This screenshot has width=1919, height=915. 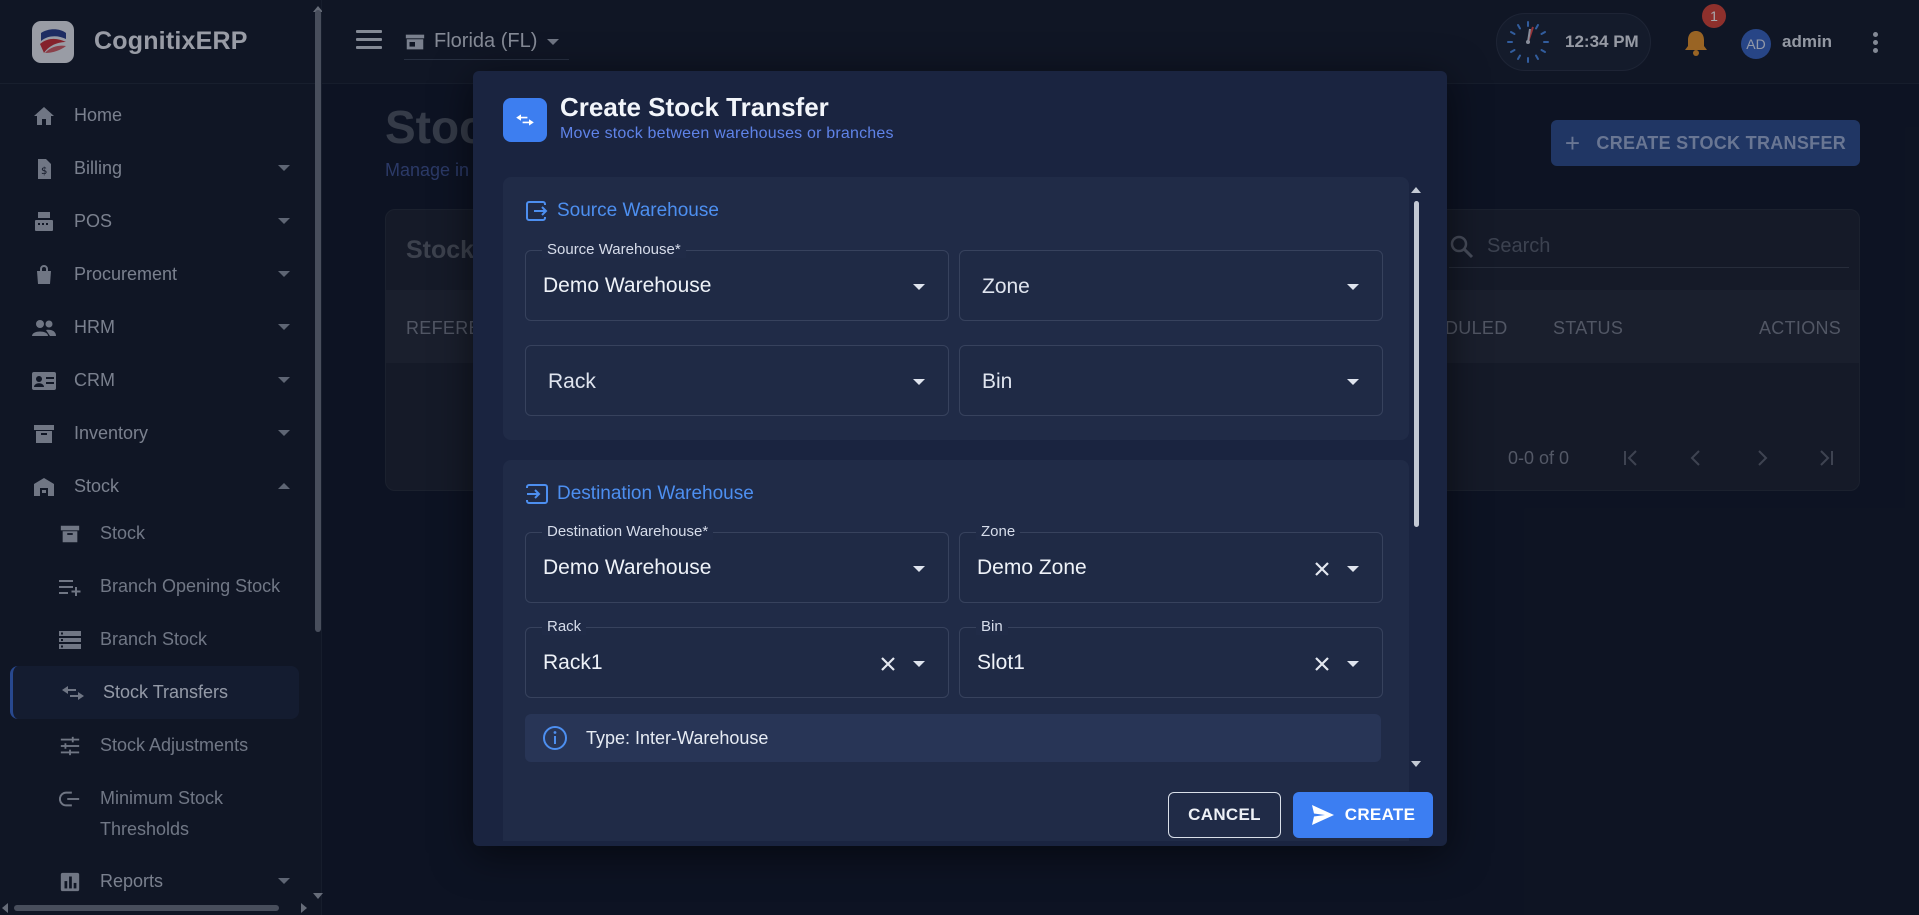 I want to click on destination-bin-select: Bin Slot1, so click(x=1171, y=658).